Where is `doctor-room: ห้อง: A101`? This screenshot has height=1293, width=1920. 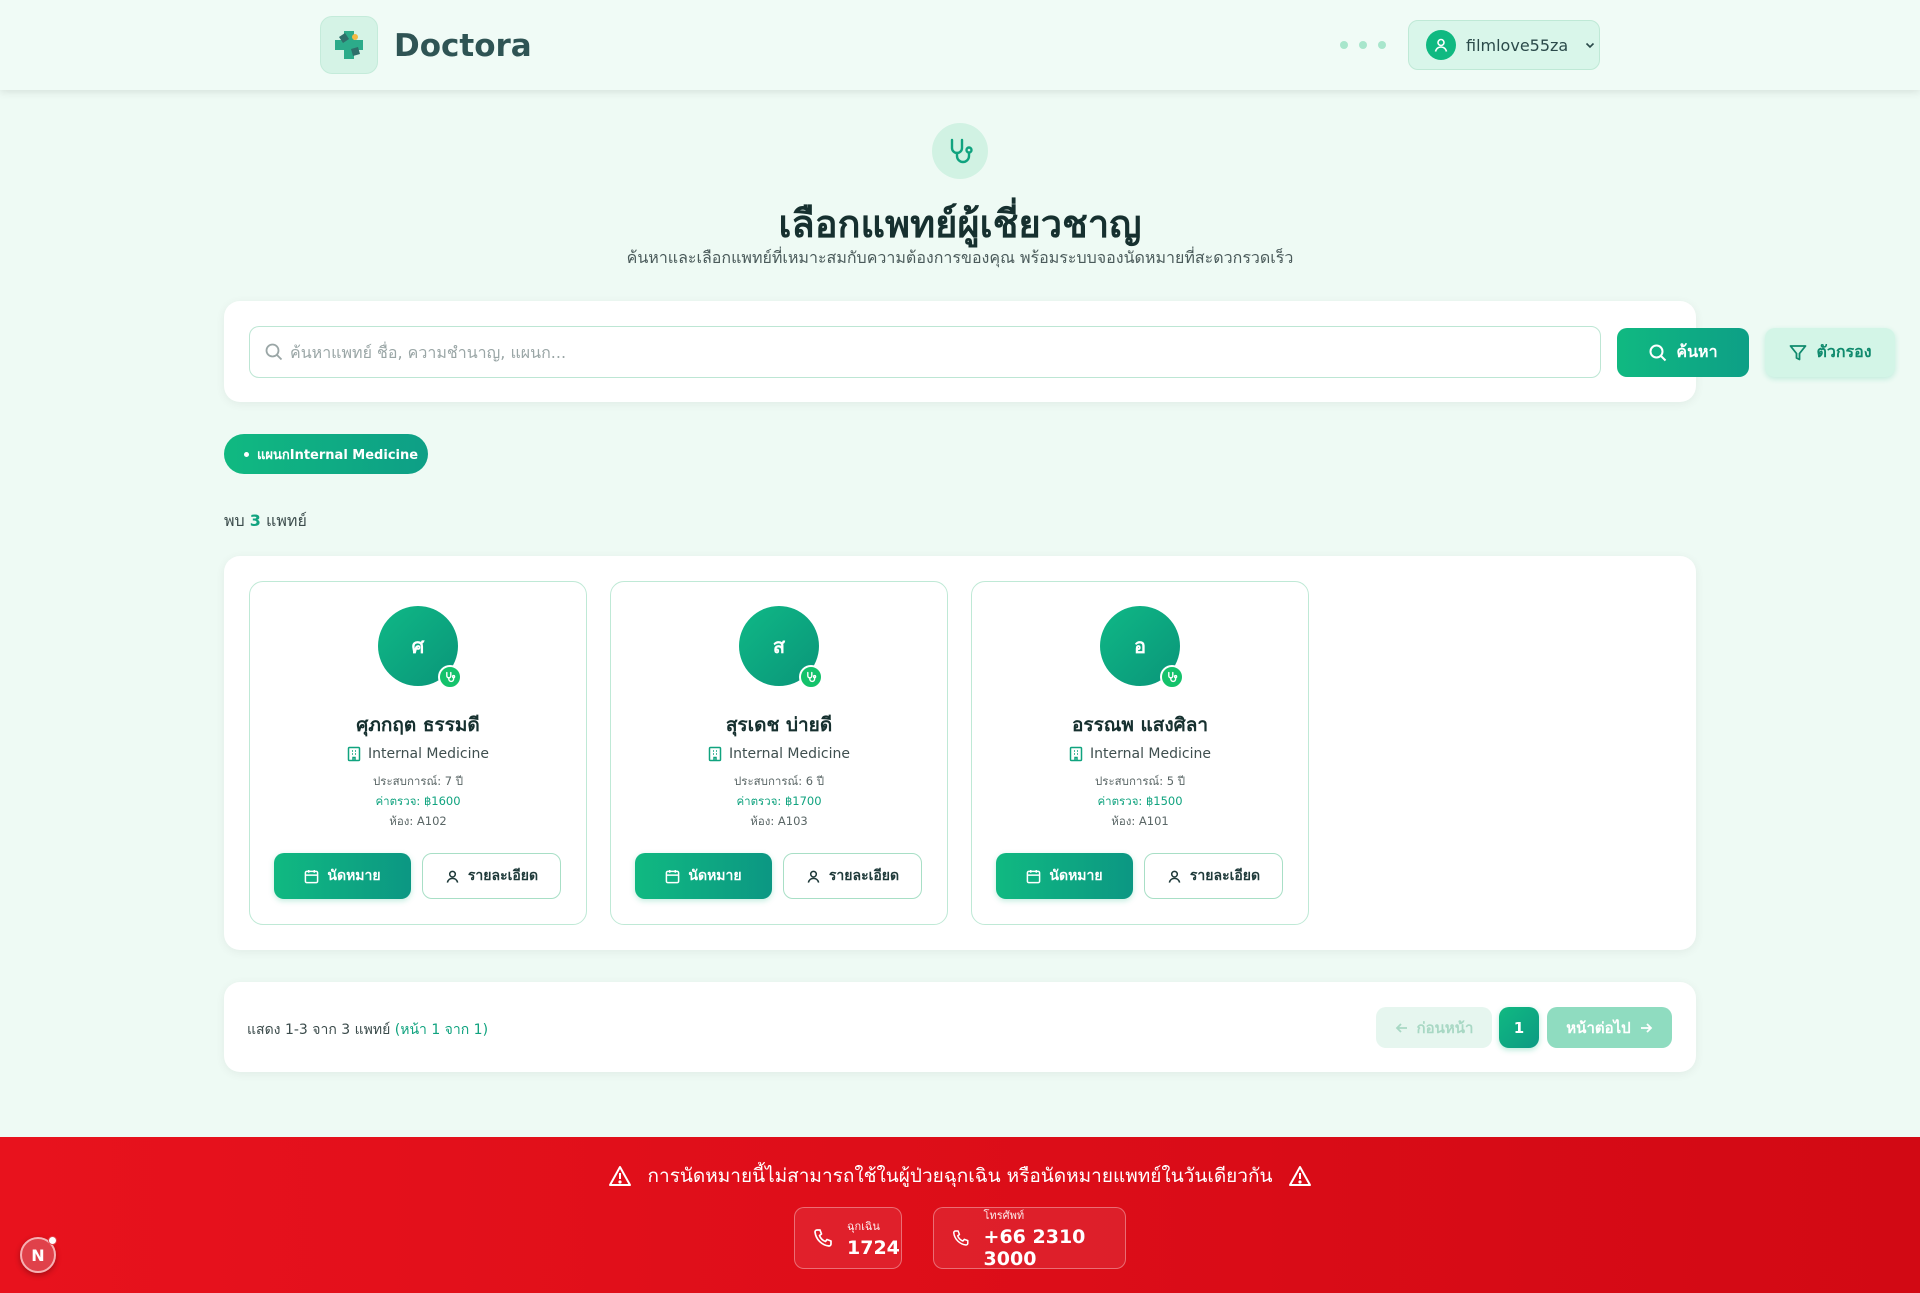 doctor-room: ห้อง: A101 is located at coordinates (1140, 821).